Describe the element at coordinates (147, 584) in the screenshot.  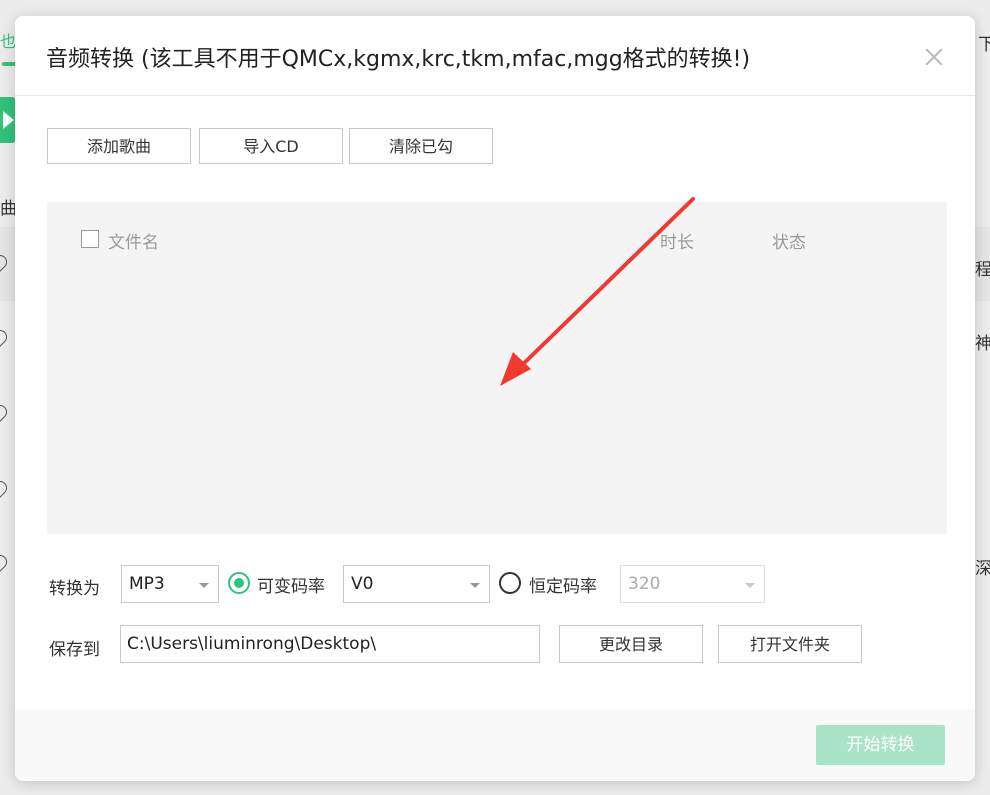
I see `format-select-value: MP3` at that location.